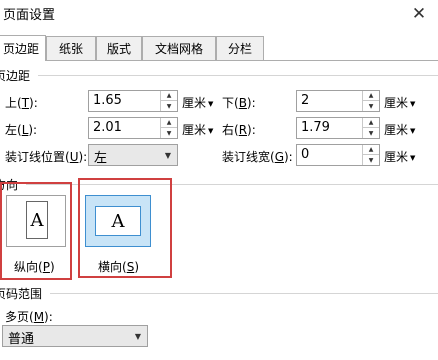  I want to click on dialog-title: 页面设置, so click(29, 15).